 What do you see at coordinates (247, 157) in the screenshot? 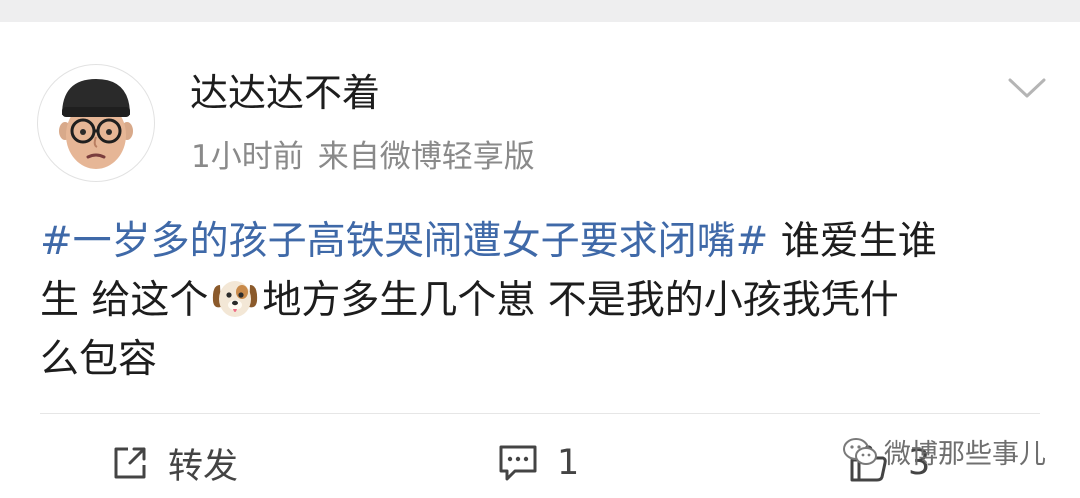
I see `post-time: 1小时前` at bounding box center [247, 157].